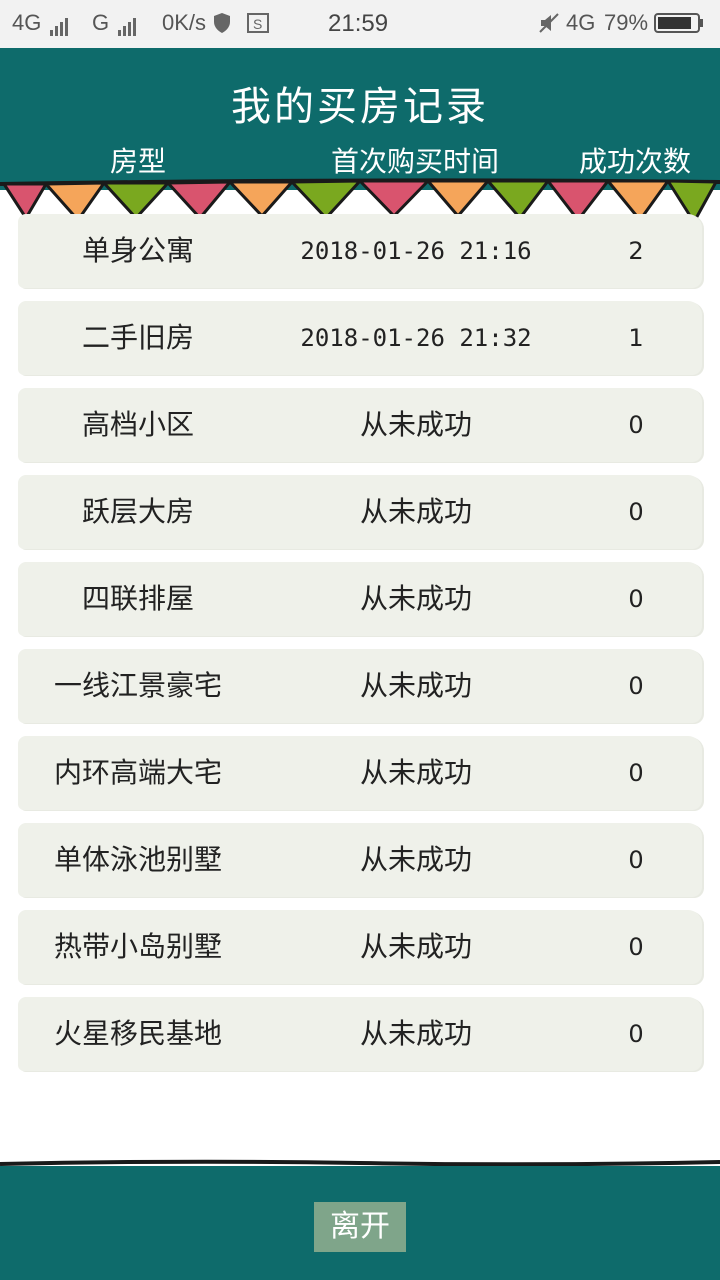 The image size is (720, 1280). I want to click on svg-text: S, so click(257, 24).